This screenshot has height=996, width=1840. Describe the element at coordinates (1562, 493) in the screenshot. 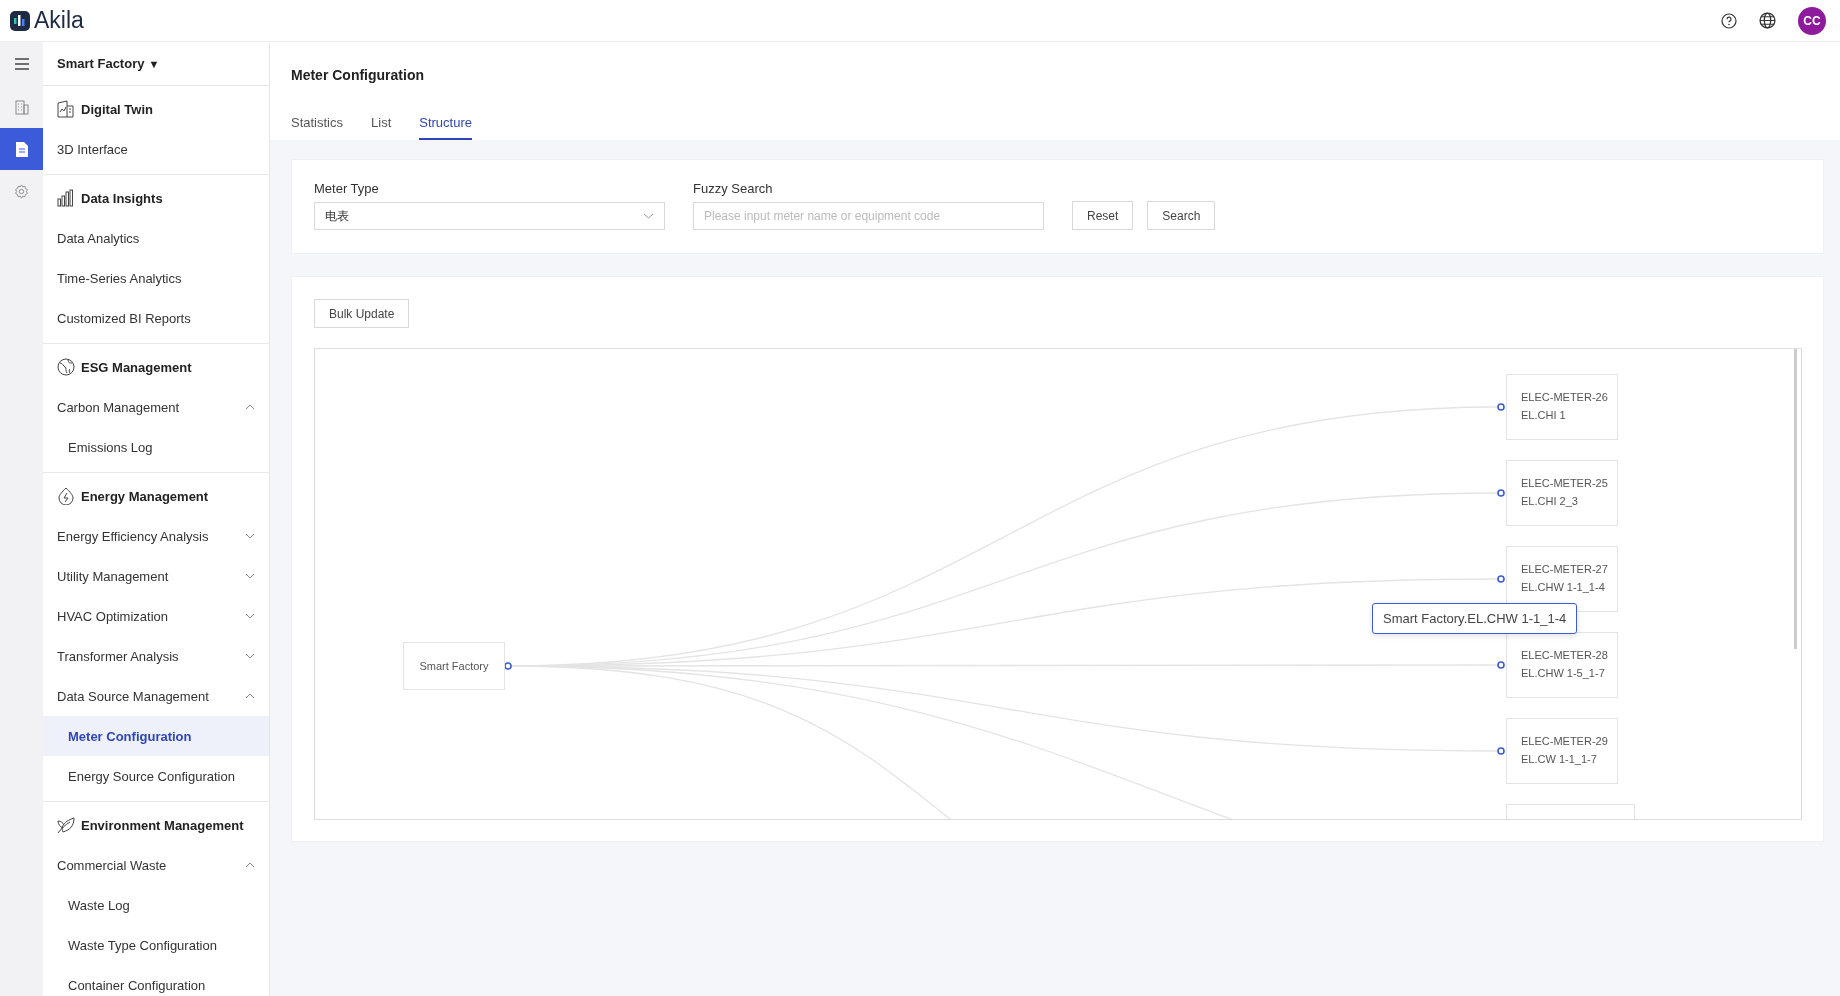

I see `meter-node: ELEC-METER-25 EL.CHI 2_3` at that location.